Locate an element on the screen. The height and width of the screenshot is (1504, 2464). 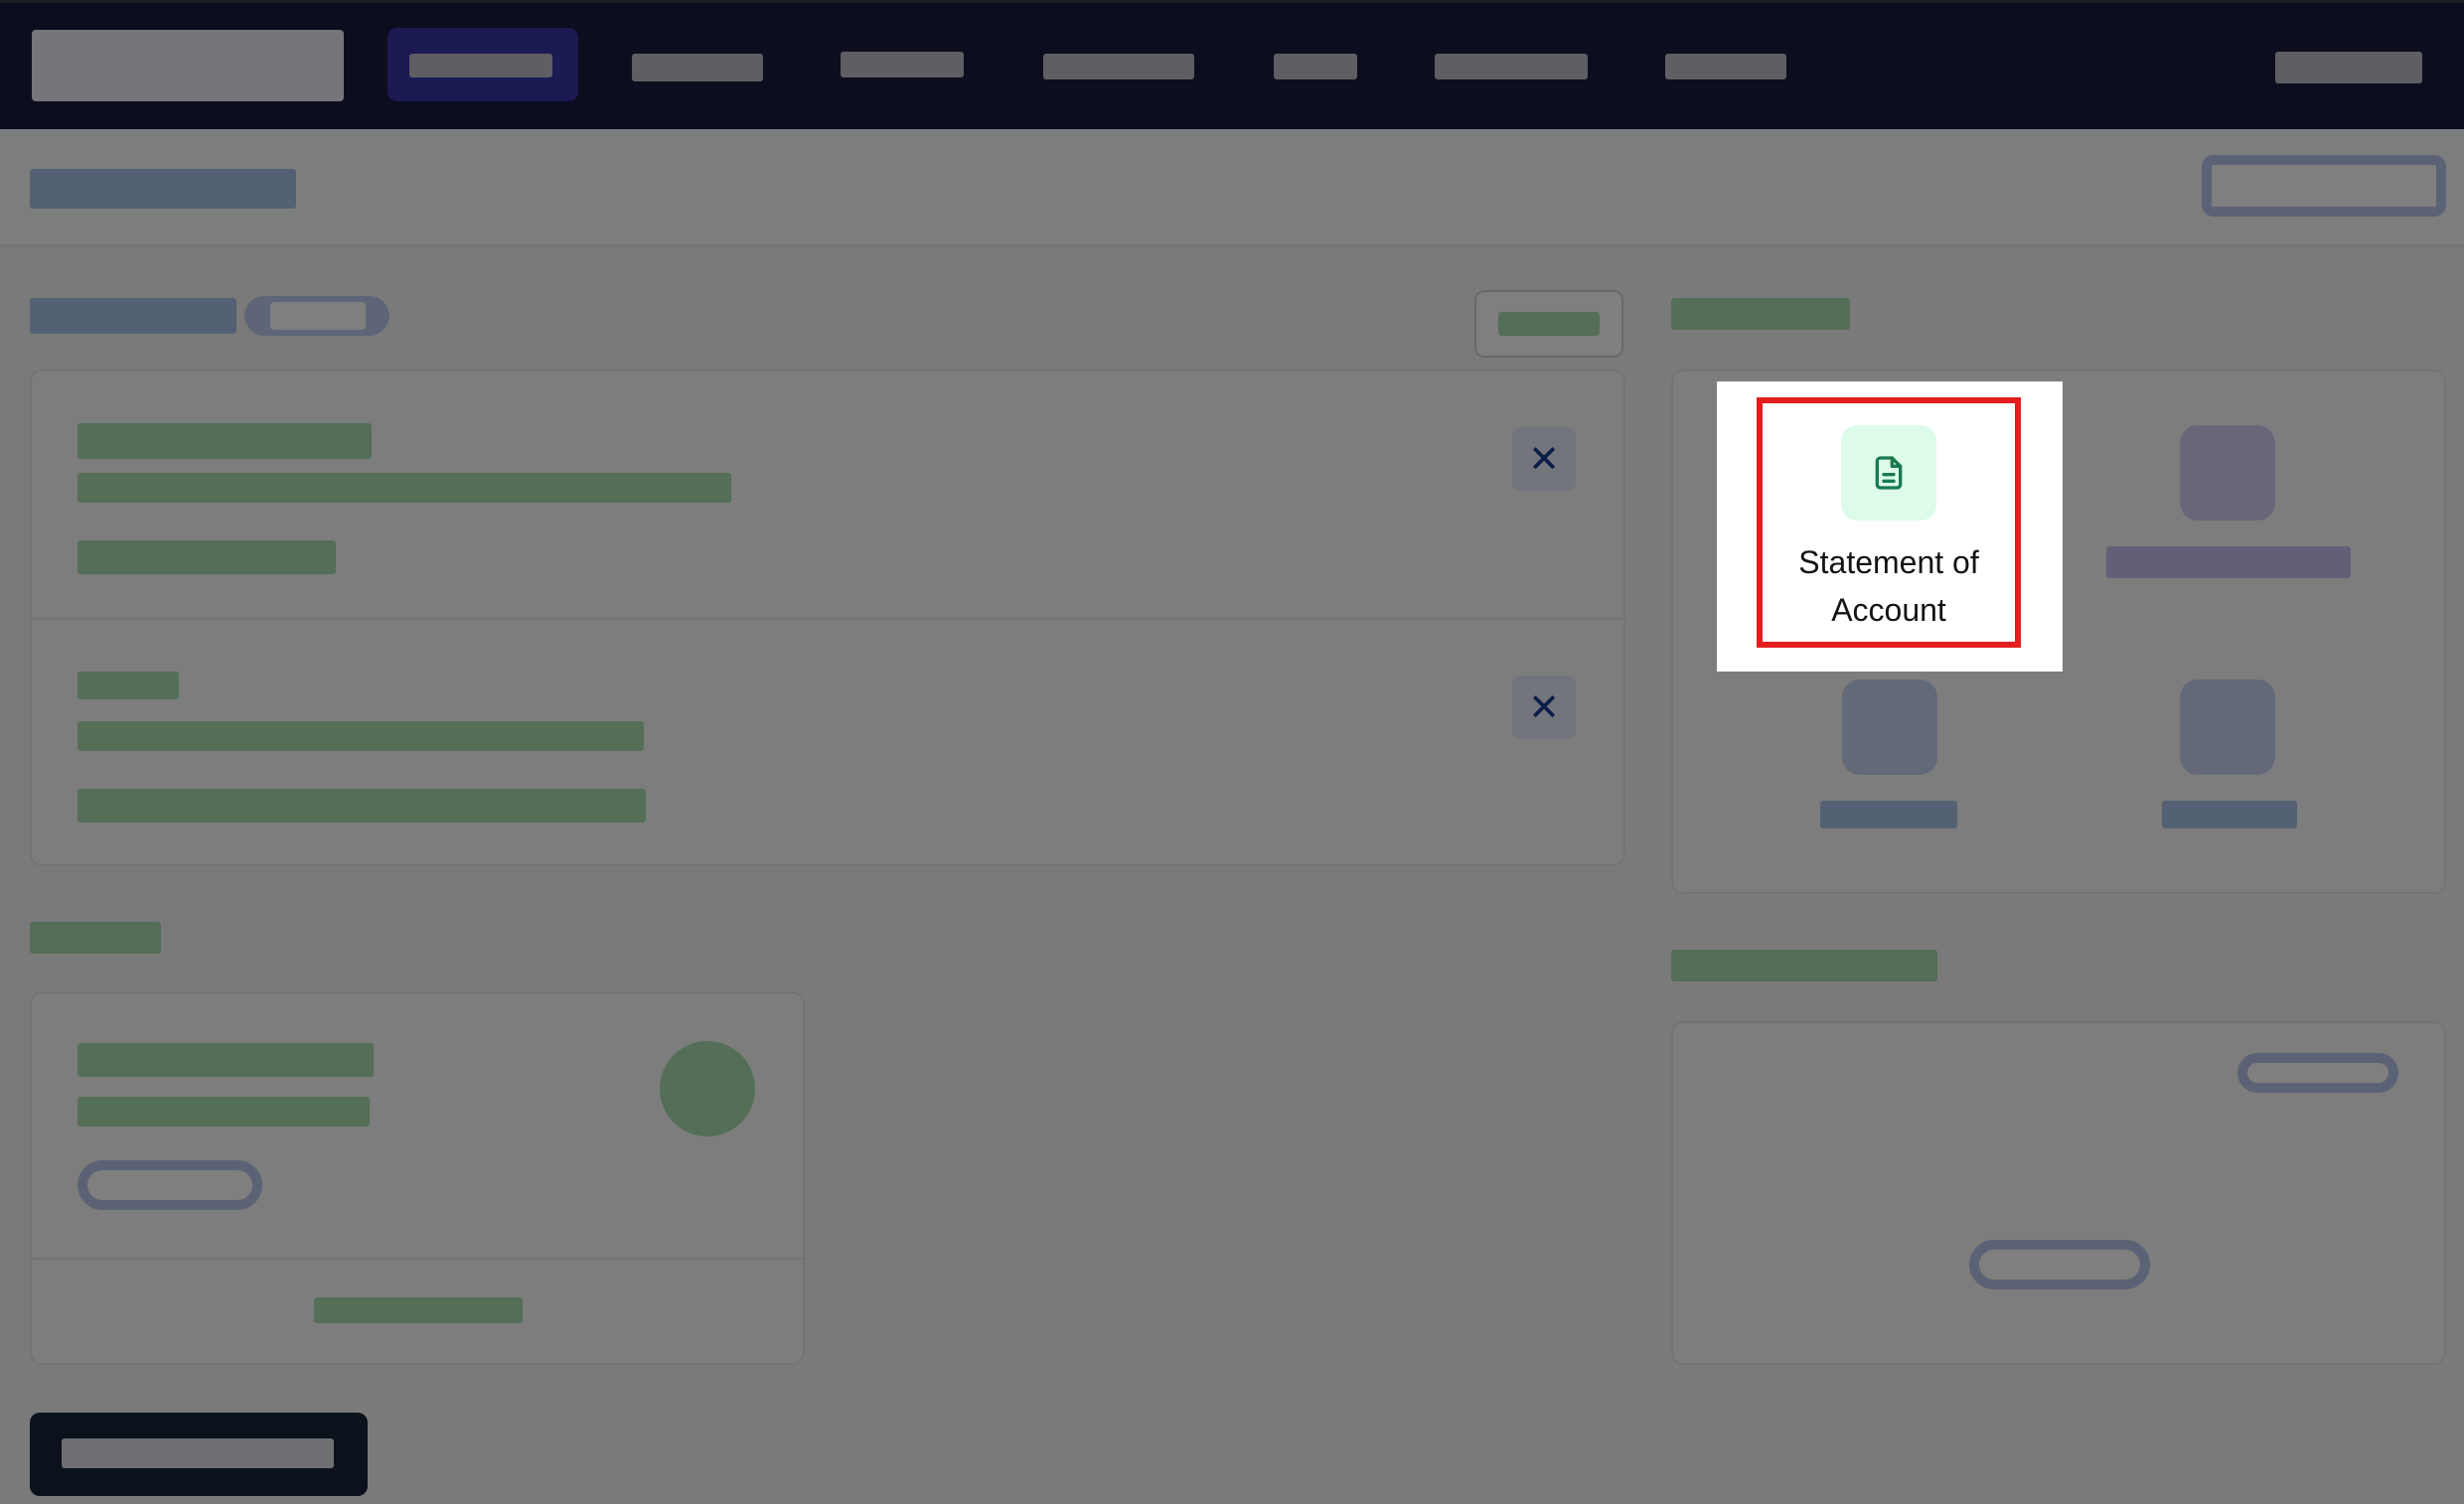
tile-label: Statement of Account is located at coordinates (1889, 586).